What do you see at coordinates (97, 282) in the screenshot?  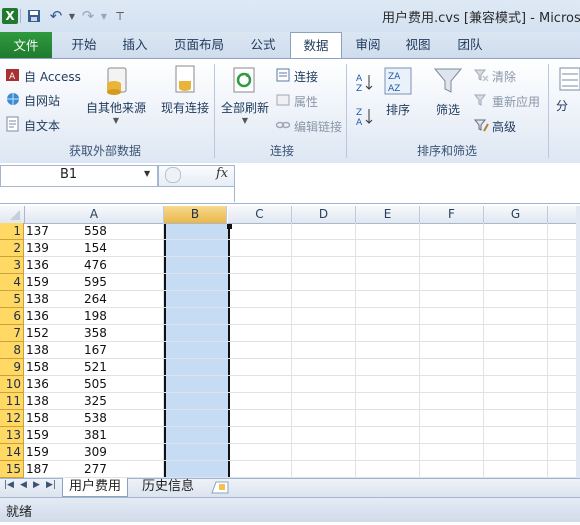 I see `cell-a-suffix: 595` at bounding box center [97, 282].